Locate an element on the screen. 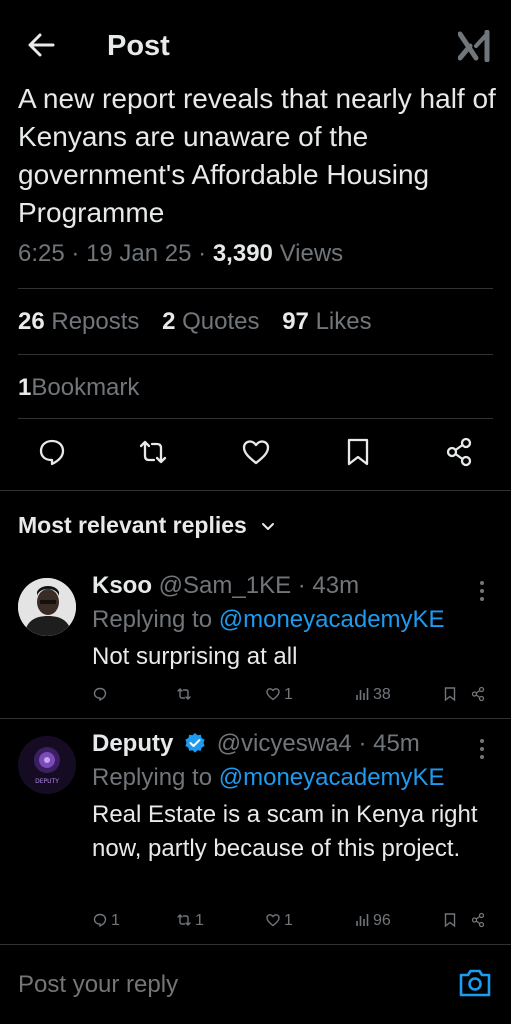 This screenshot has width=511, height=1024. reply-views: 96 is located at coordinates (372, 921).